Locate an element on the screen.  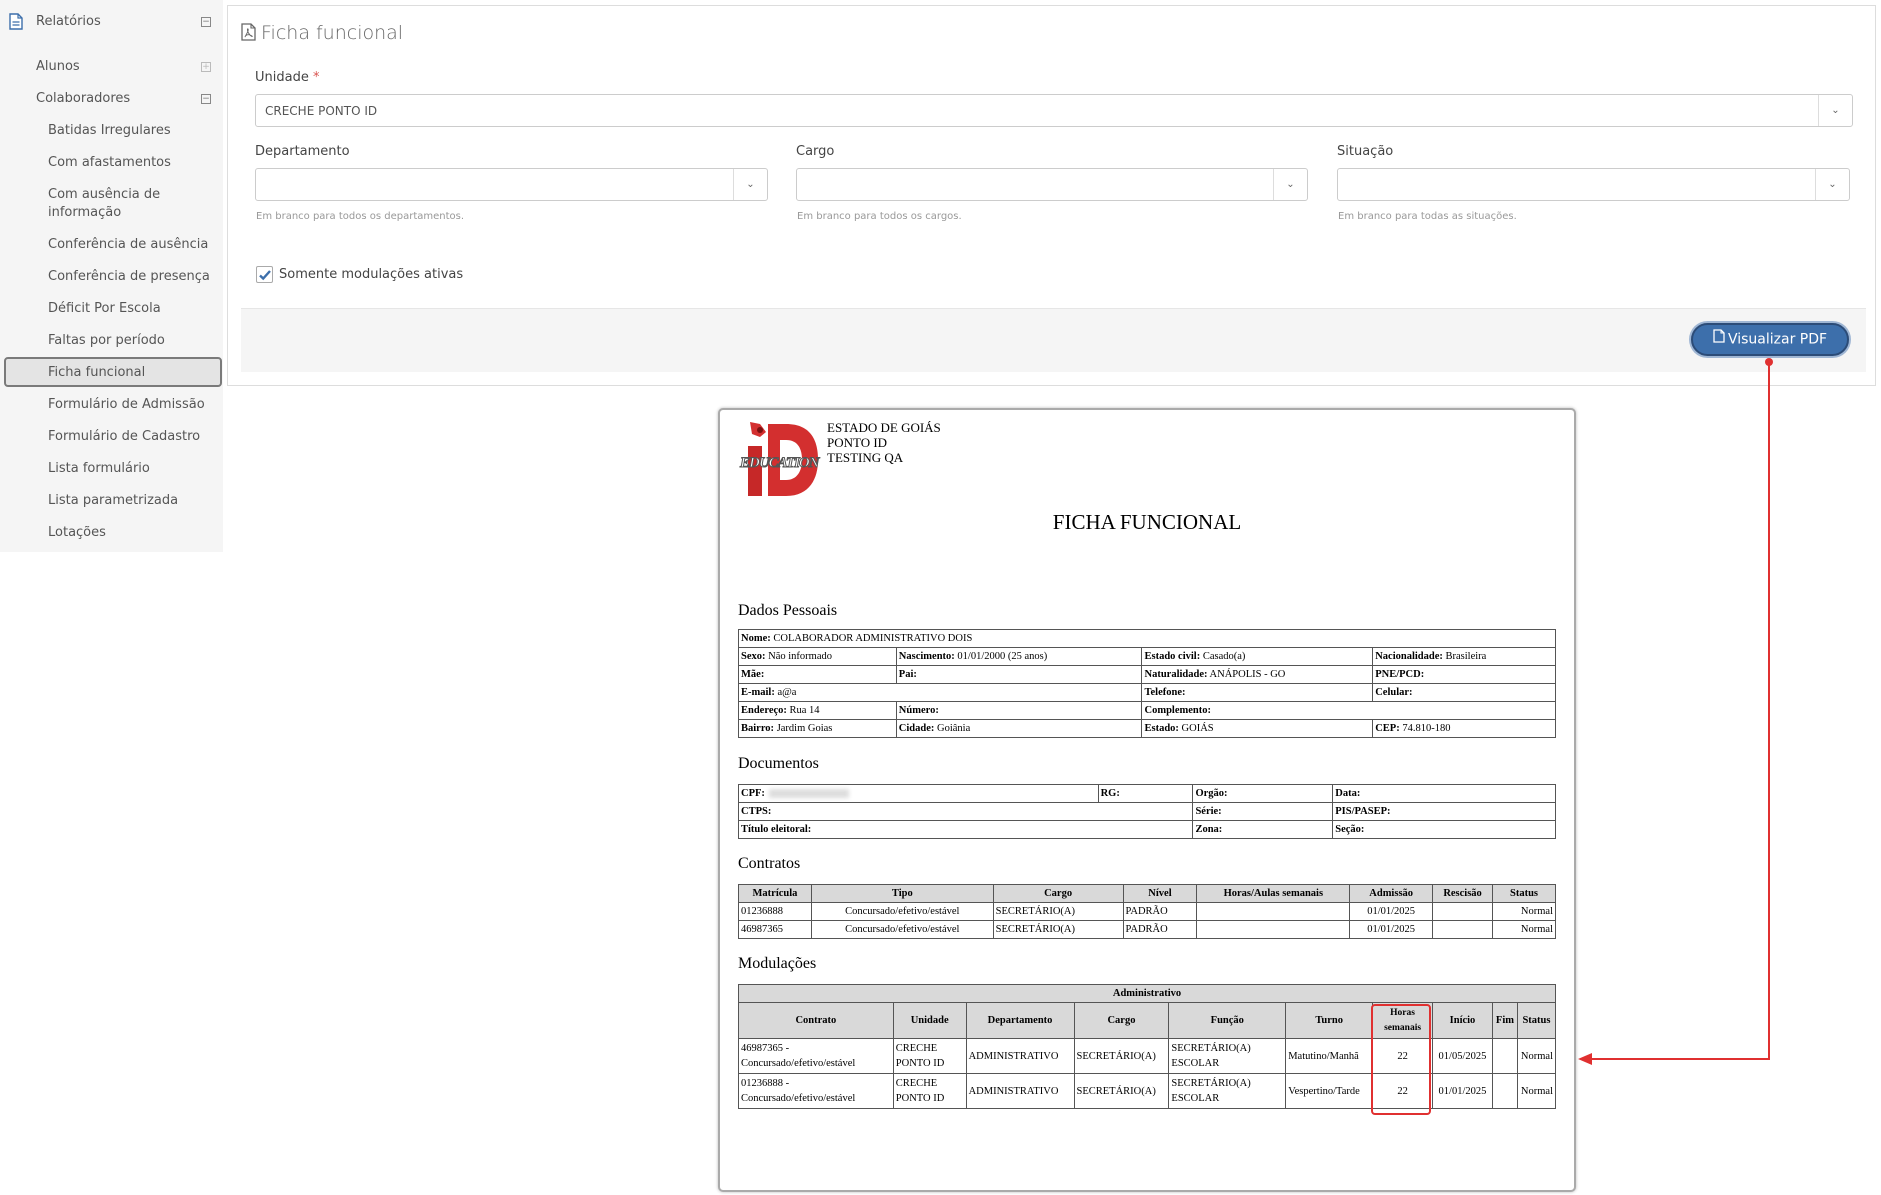
unit-select-value: CRECHE PONTO ID is located at coordinates (321, 111).